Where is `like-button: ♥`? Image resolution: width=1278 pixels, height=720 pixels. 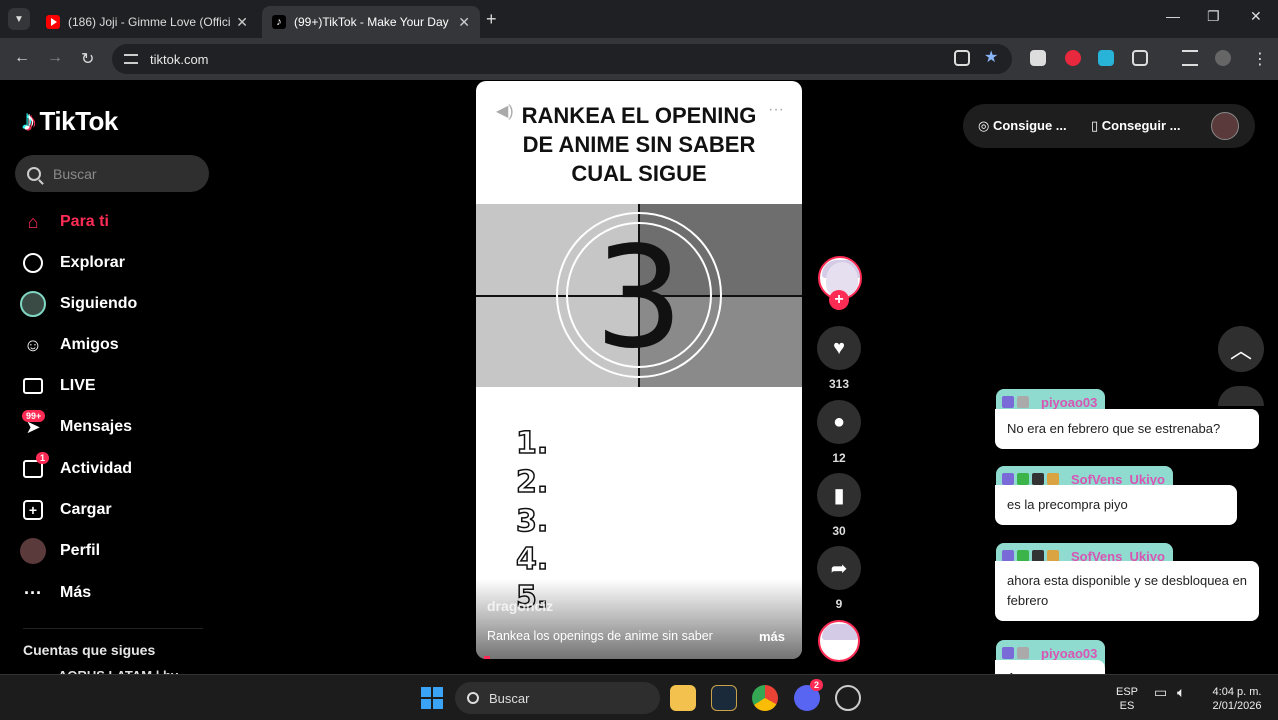 like-button: ♥ is located at coordinates (839, 348).